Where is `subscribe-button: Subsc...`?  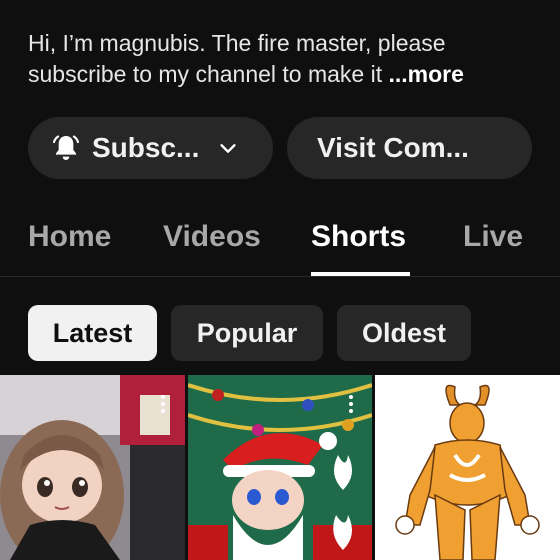
subscribe-button: Subsc... is located at coordinates (150, 148).